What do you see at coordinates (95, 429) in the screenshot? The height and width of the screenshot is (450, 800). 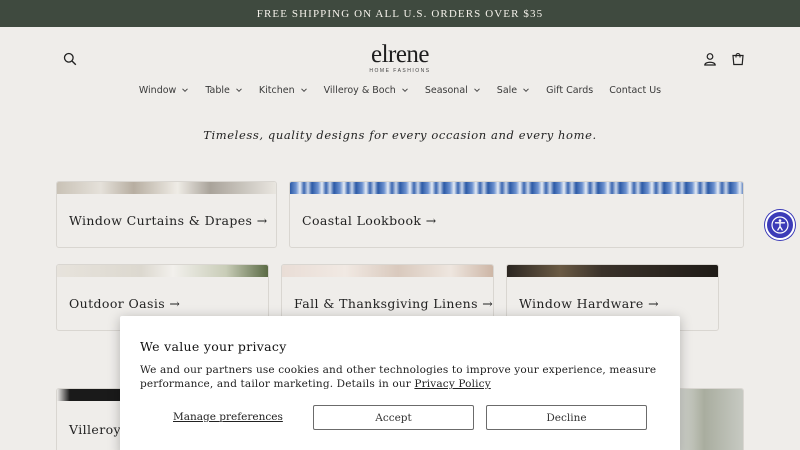 I see `collection-title: Villeroy` at bounding box center [95, 429].